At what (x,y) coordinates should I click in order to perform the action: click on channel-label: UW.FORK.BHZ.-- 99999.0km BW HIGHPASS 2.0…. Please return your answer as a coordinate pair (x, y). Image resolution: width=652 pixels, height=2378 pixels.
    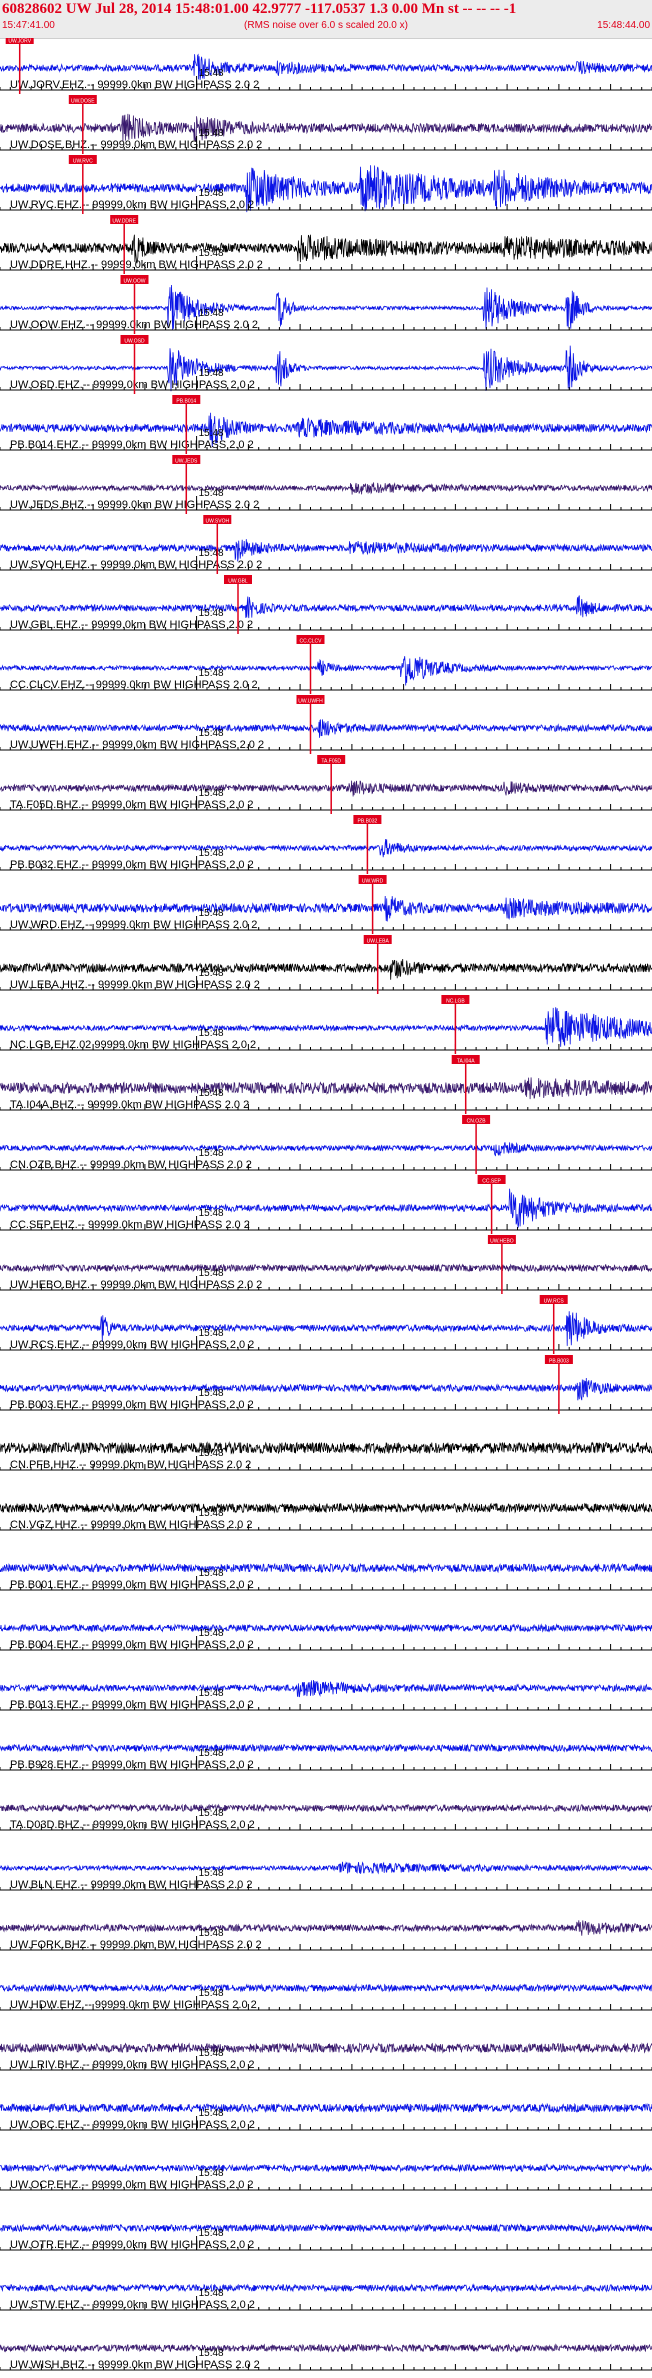
    Looking at the image, I should click on (136, 1945).